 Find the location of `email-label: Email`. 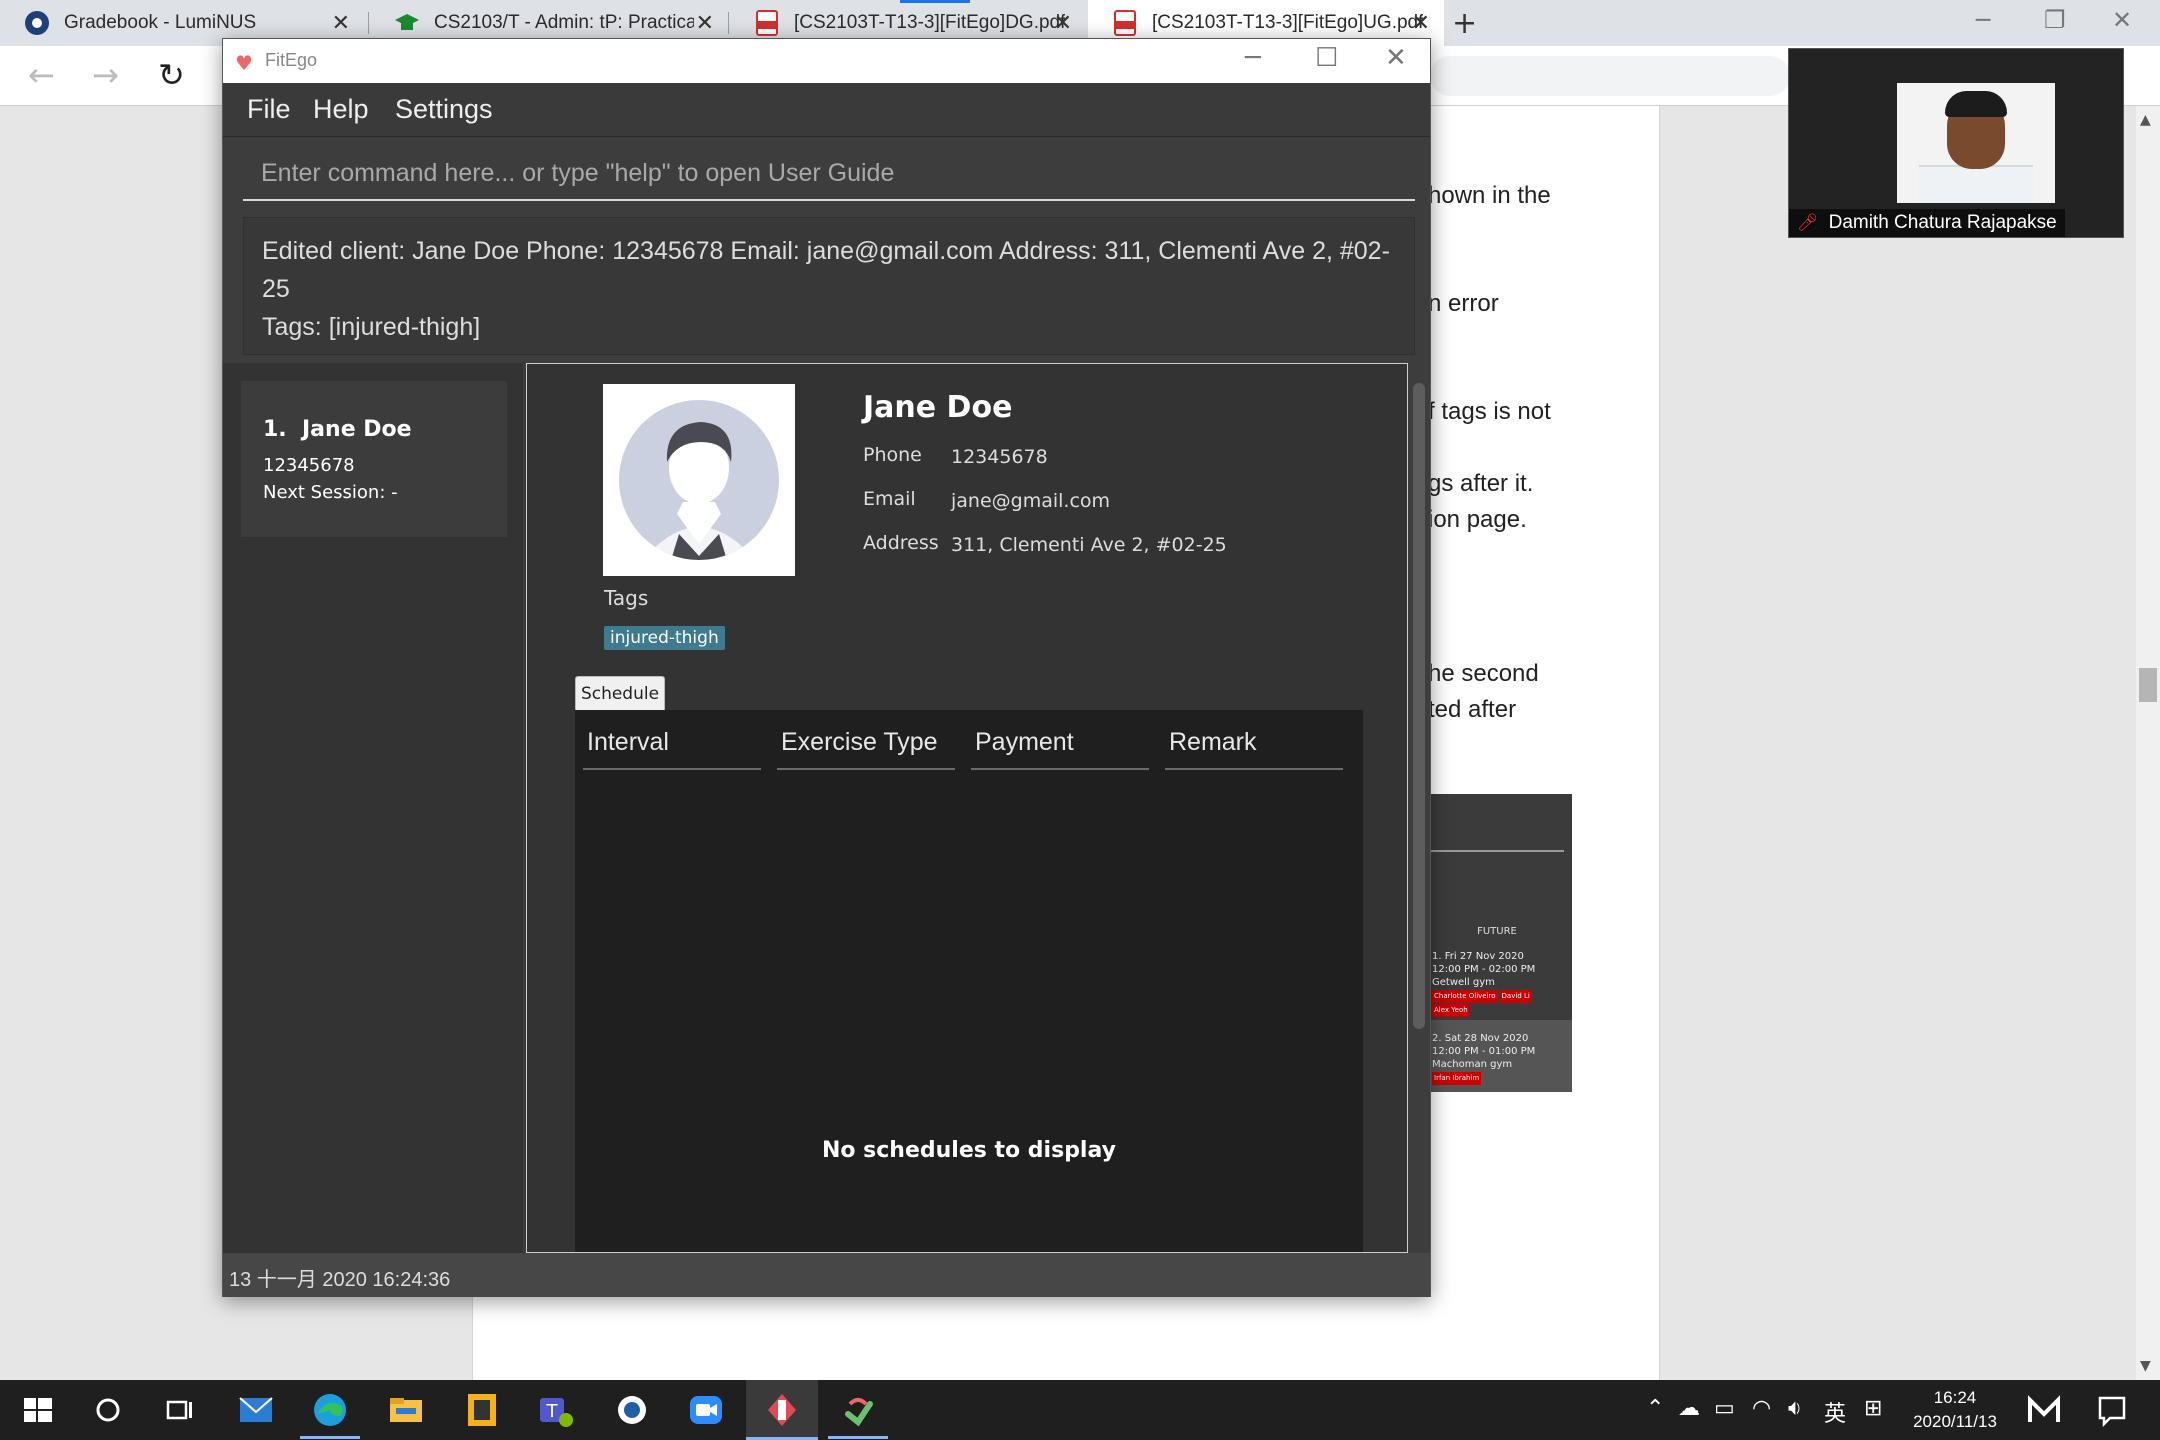

email-label: Email is located at coordinates (889, 499).